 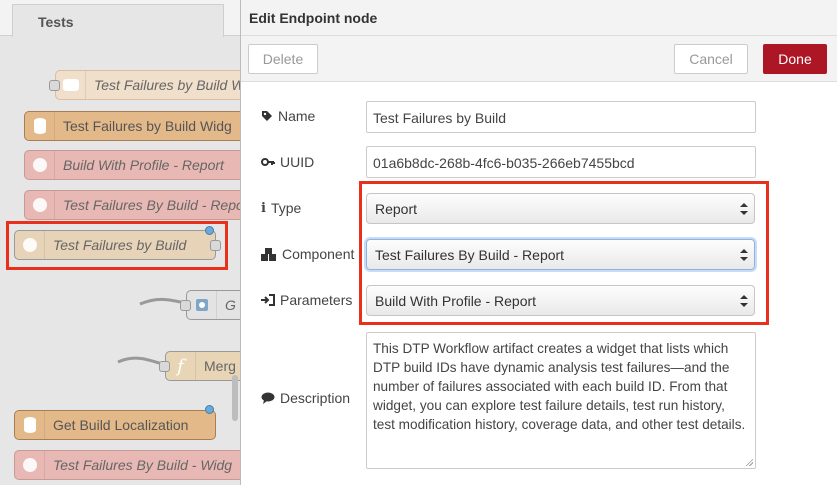 What do you see at coordinates (561, 162) in the screenshot?
I see `uuid-input: 01a6b8dc-268b-4fc6-b035-266eb7455bcd` at bounding box center [561, 162].